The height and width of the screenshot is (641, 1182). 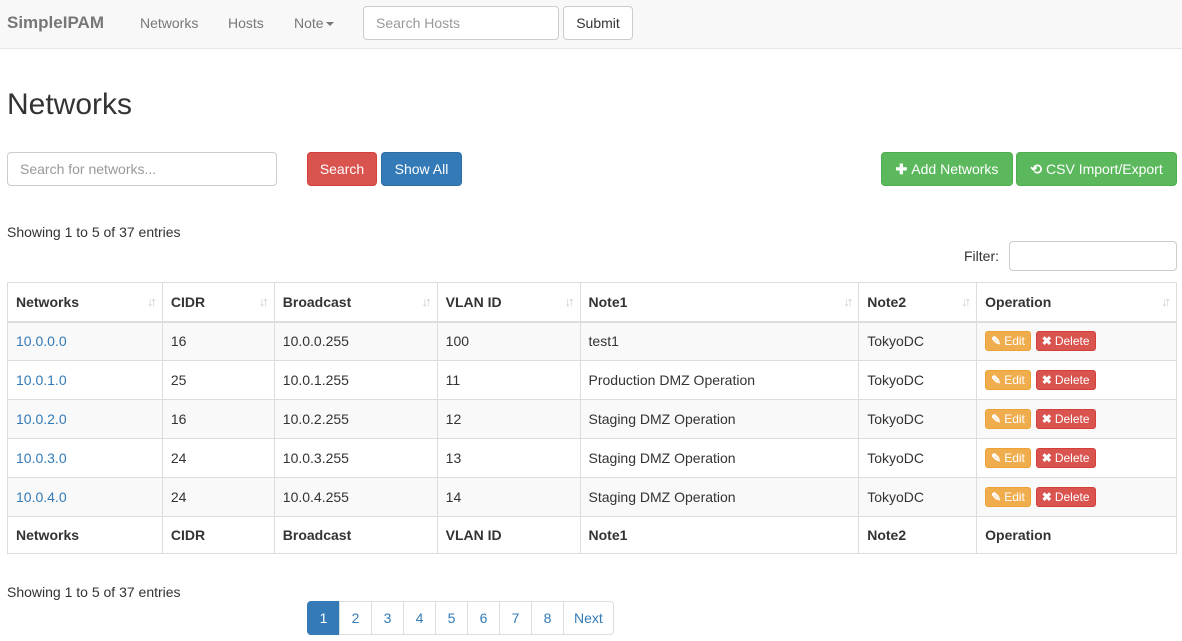 I want to click on note1-cell: test1, so click(x=719, y=341).